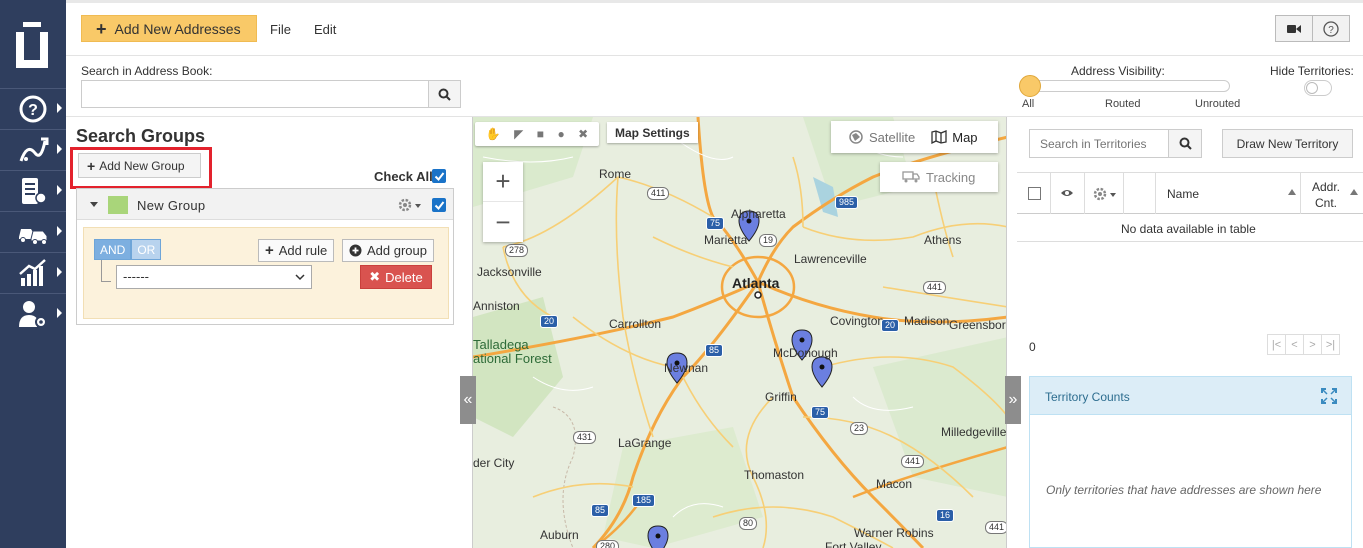 The height and width of the screenshot is (548, 1363). Describe the element at coordinates (1326, 195) in the screenshot. I see `column-address-count: Addr. Cnt.` at that location.